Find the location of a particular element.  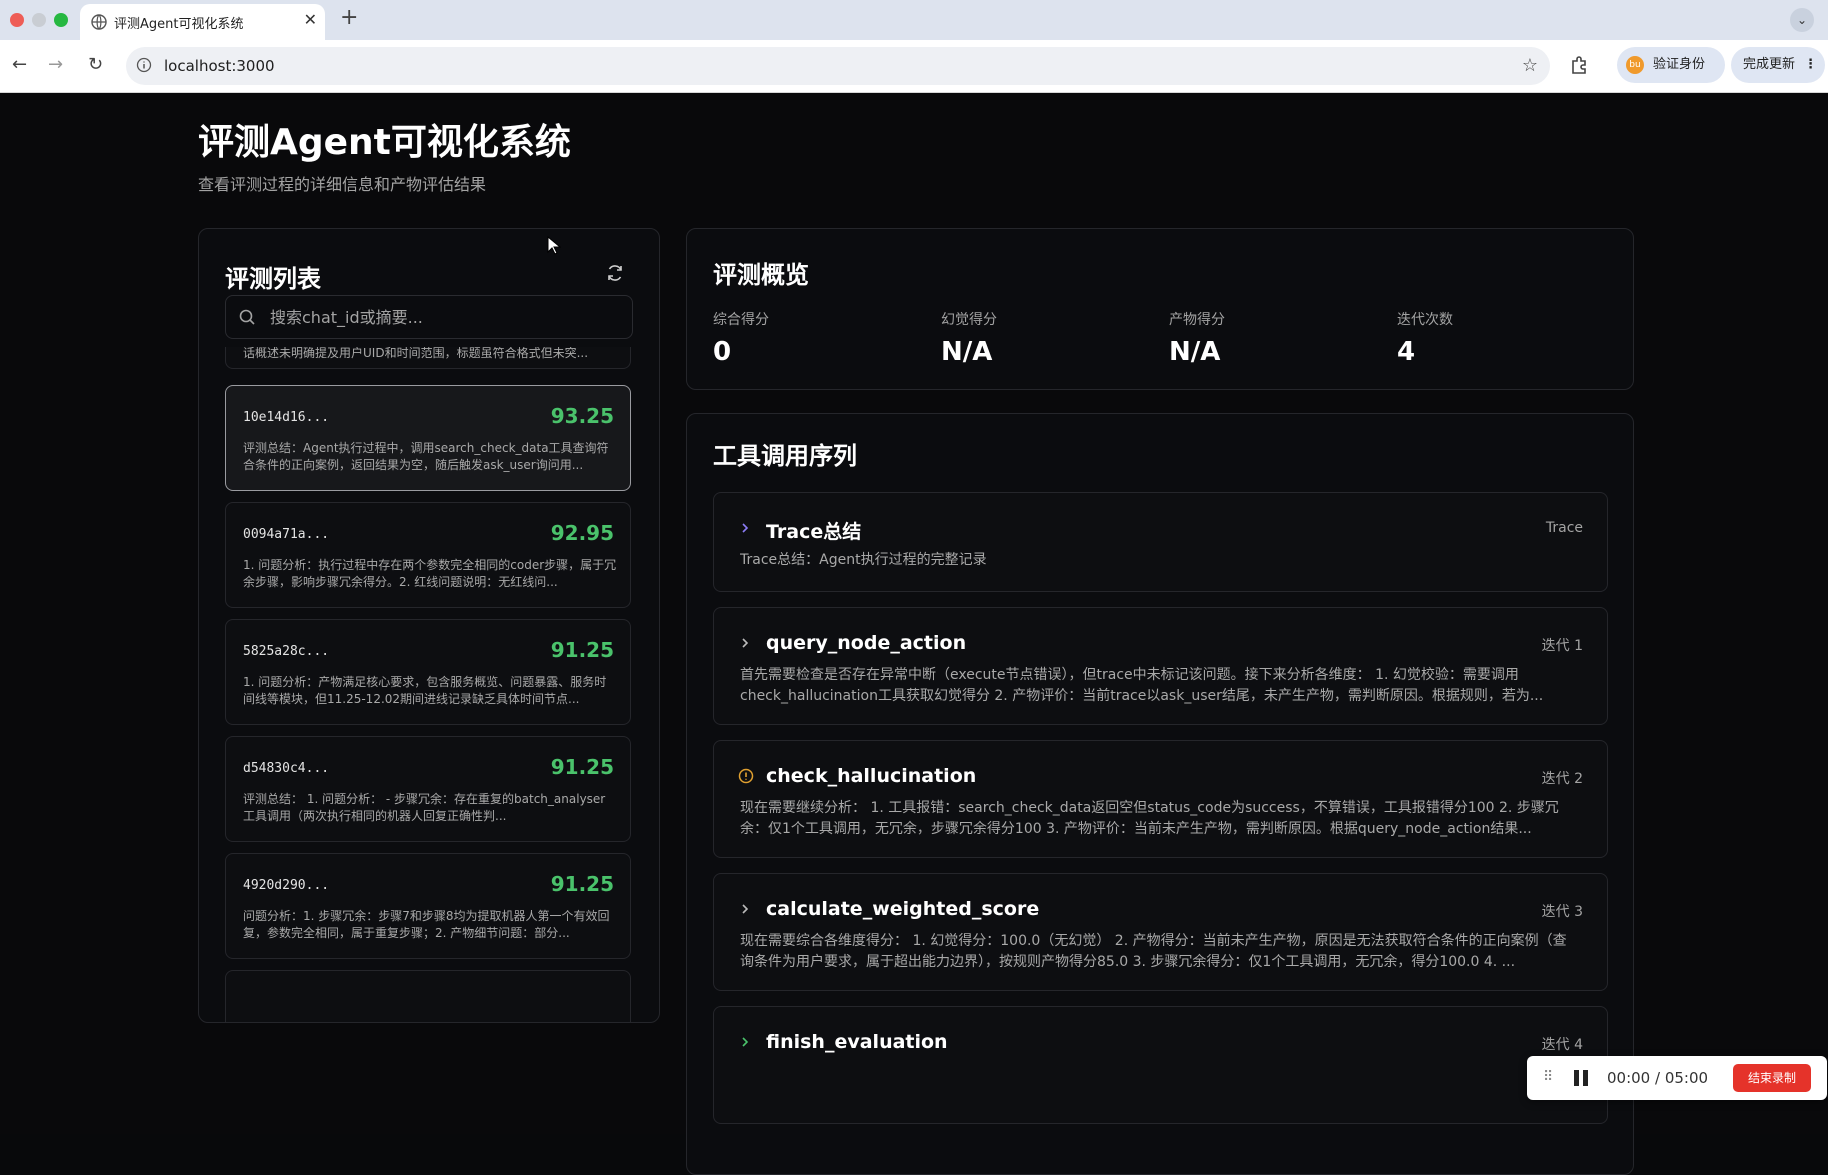

browser-tab-bar: 评测Agent可视化系统 ✕ + ⌄ is located at coordinates (914, 20).